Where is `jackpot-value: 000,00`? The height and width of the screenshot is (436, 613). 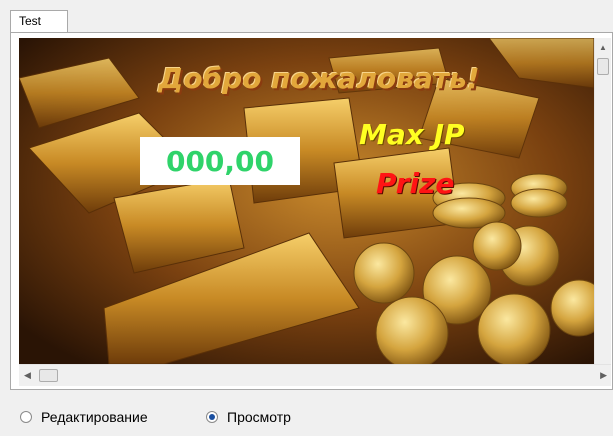
jackpot-value: 000,00 is located at coordinates (220, 161).